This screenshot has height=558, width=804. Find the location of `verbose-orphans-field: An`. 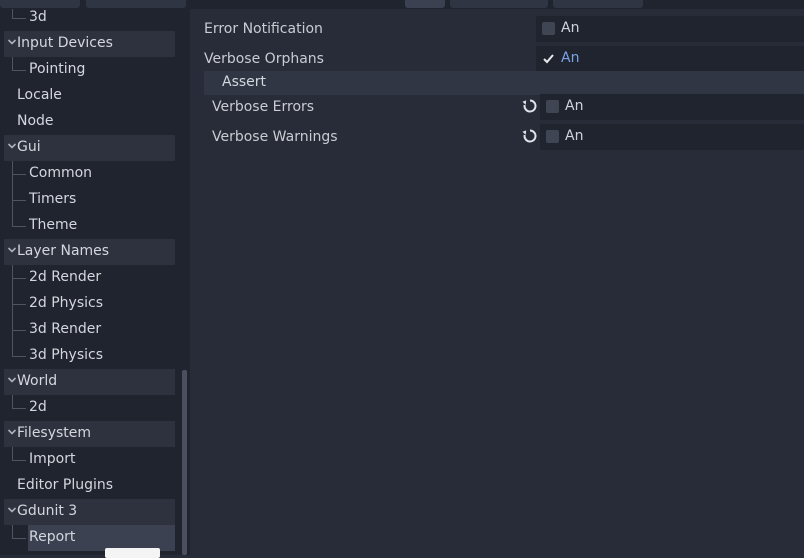

verbose-orphans-field: An is located at coordinates (670, 59).